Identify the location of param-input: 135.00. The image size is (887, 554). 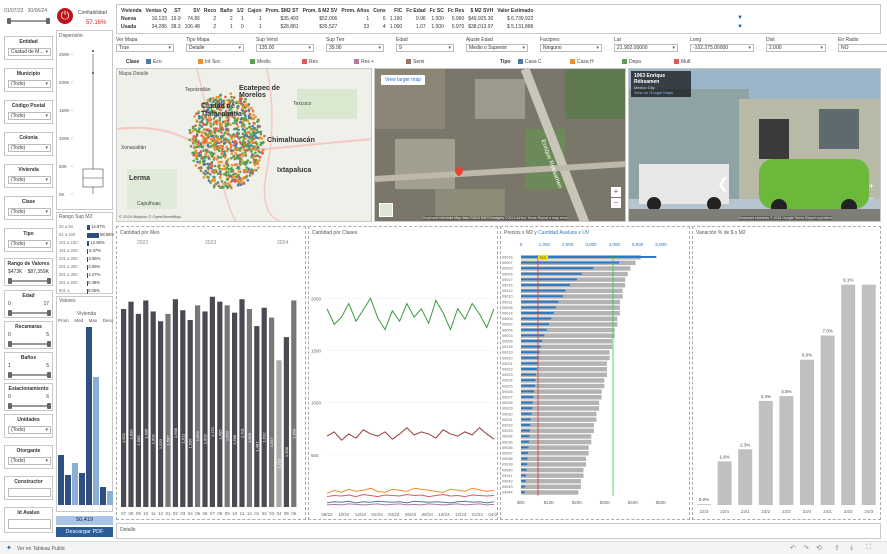
(285, 48).